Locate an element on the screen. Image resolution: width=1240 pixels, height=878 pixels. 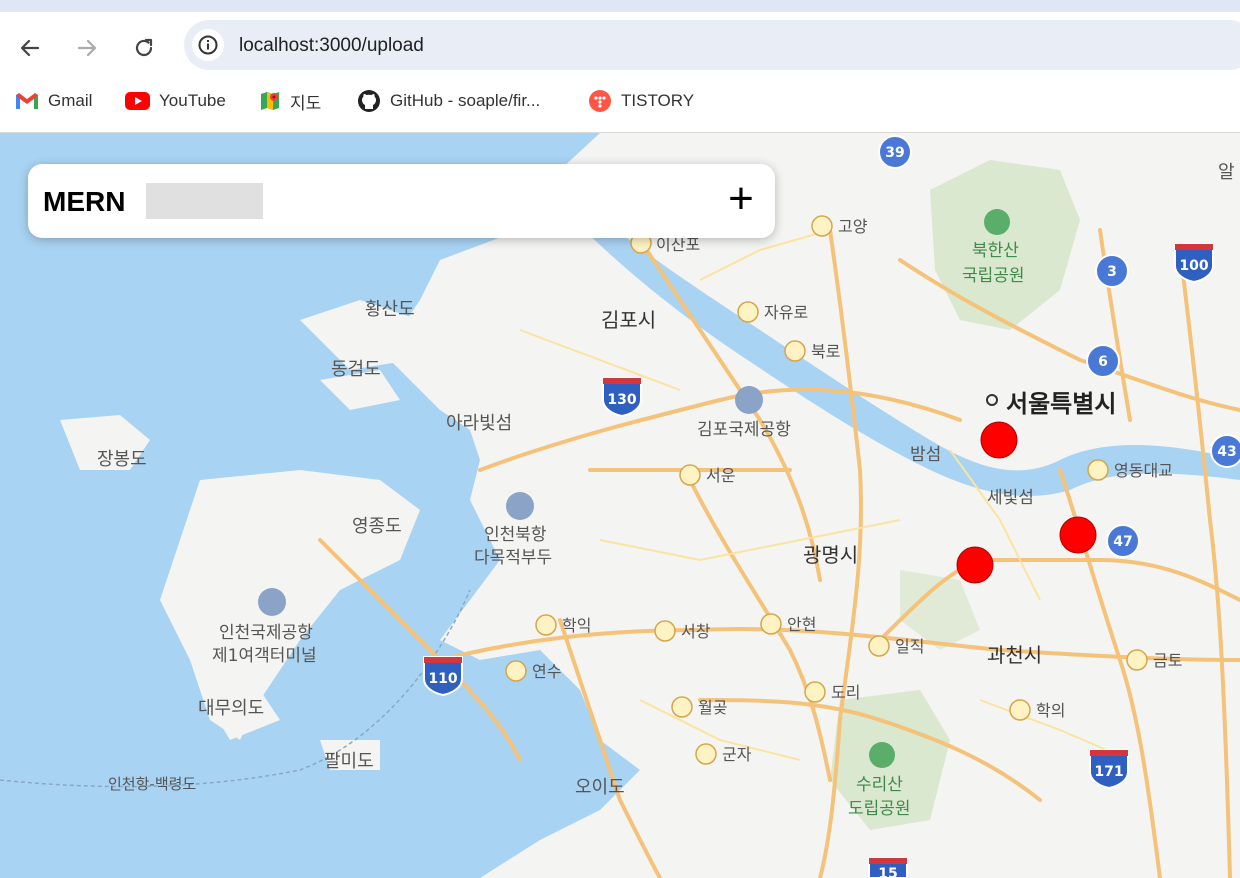
highway-shield: 47 is located at coordinates (1123, 541).